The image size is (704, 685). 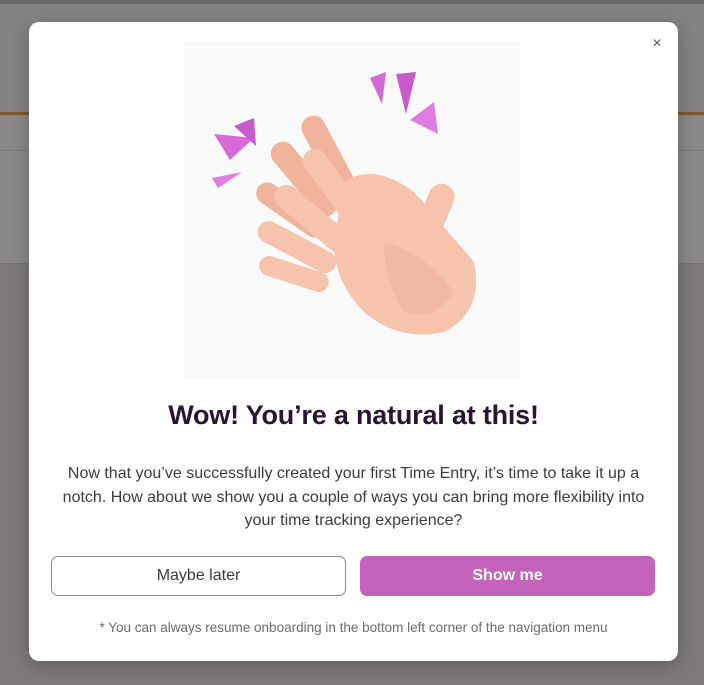 What do you see at coordinates (198, 576) in the screenshot?
I see `maybe-later-button: Maybe later` at bounding box center [198, 576].